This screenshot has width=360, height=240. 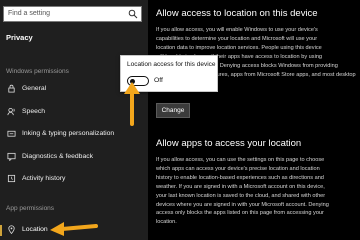 I want to click on speech-icon, so click(x=11, y=111).